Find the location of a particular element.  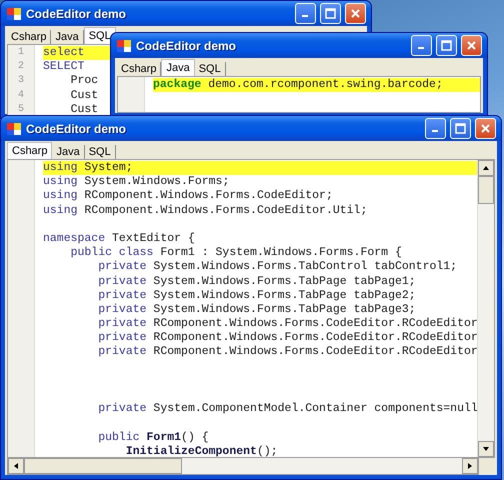

code-line: public class Form1 : System.Windows.Forms.Form { is located at coordinates (236, 253).